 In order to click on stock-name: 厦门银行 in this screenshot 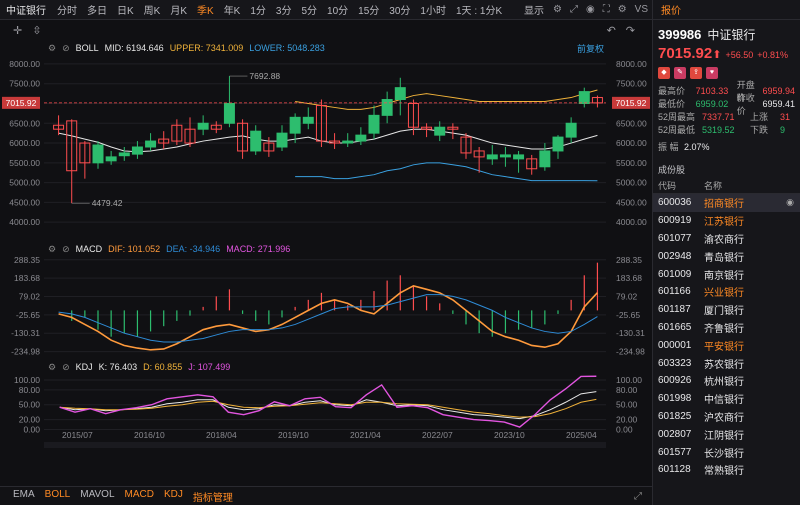, I will do `click(724, 312)`.